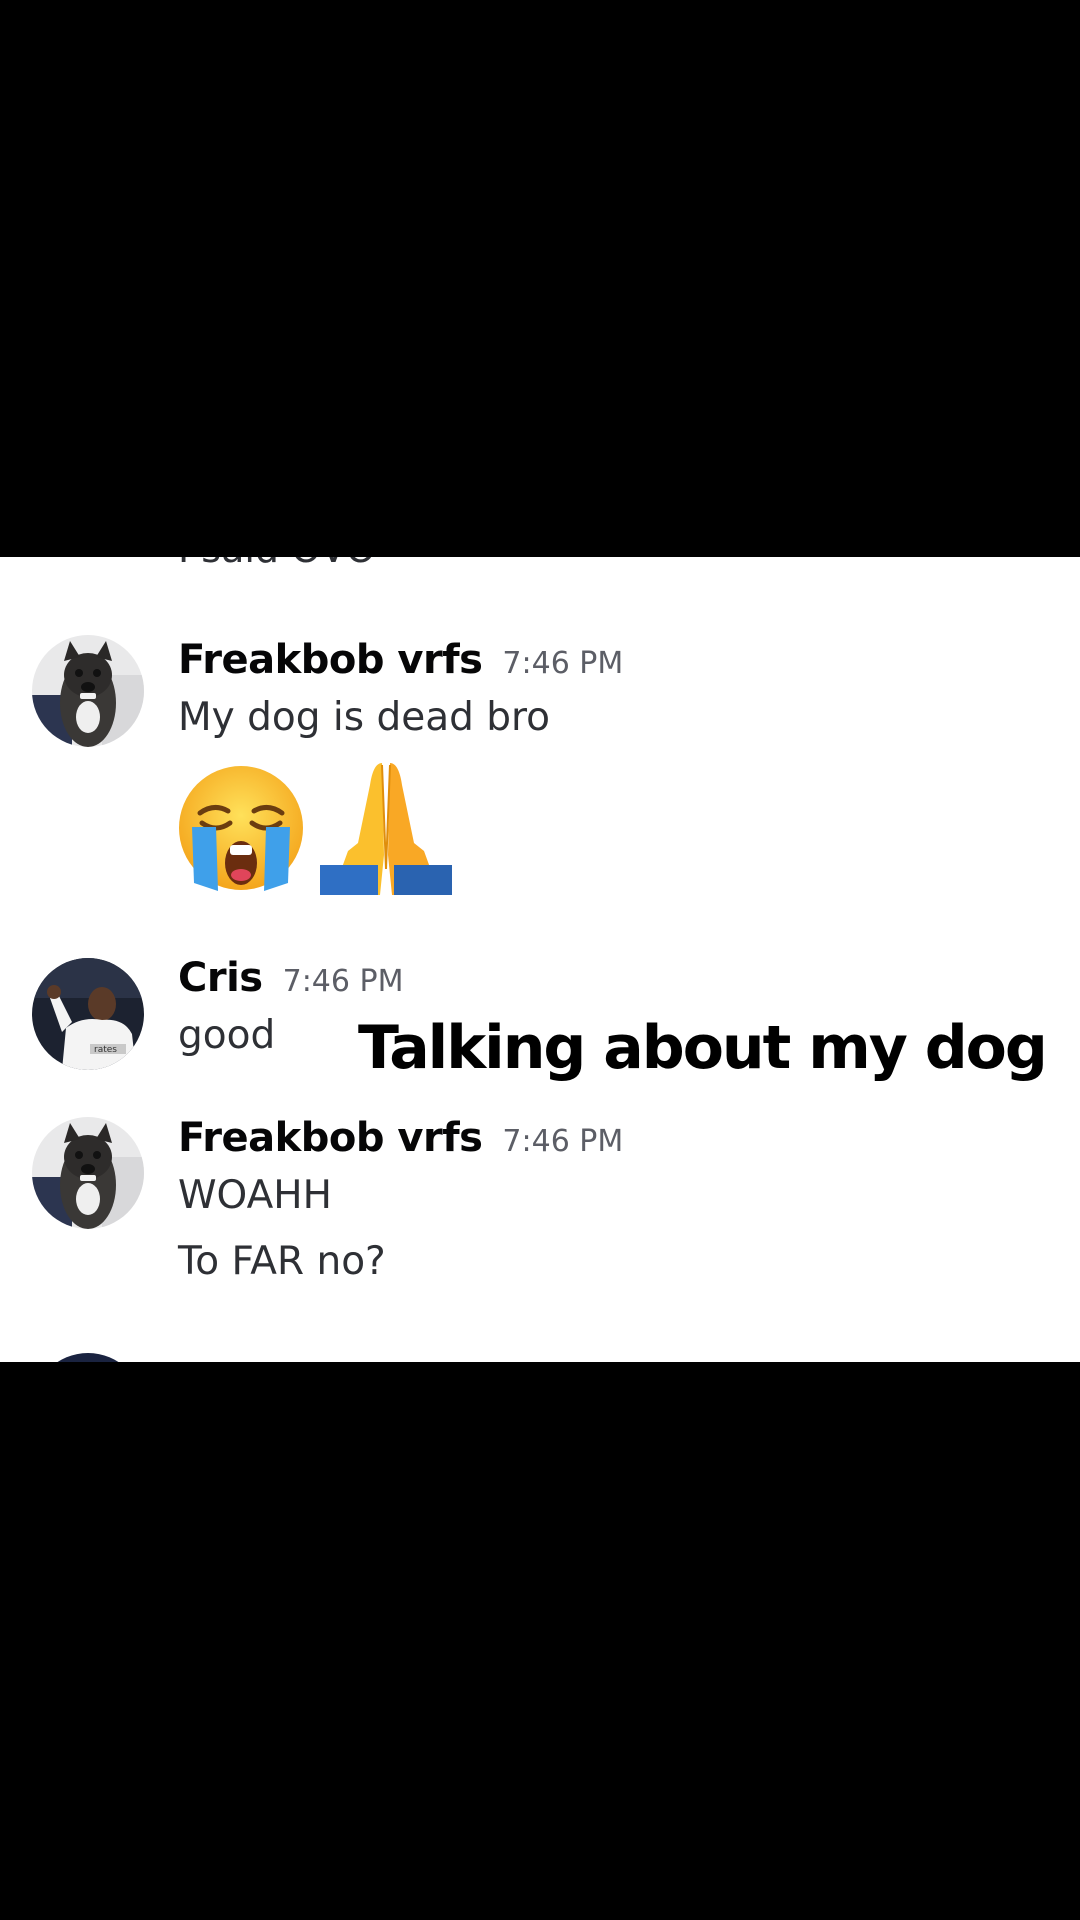 The width and height of the screenshot is (1080, 1920). Describe the element at coordinates (364, 717) in the screenshot. I see `message-text: My dog is dead bro` at that location.